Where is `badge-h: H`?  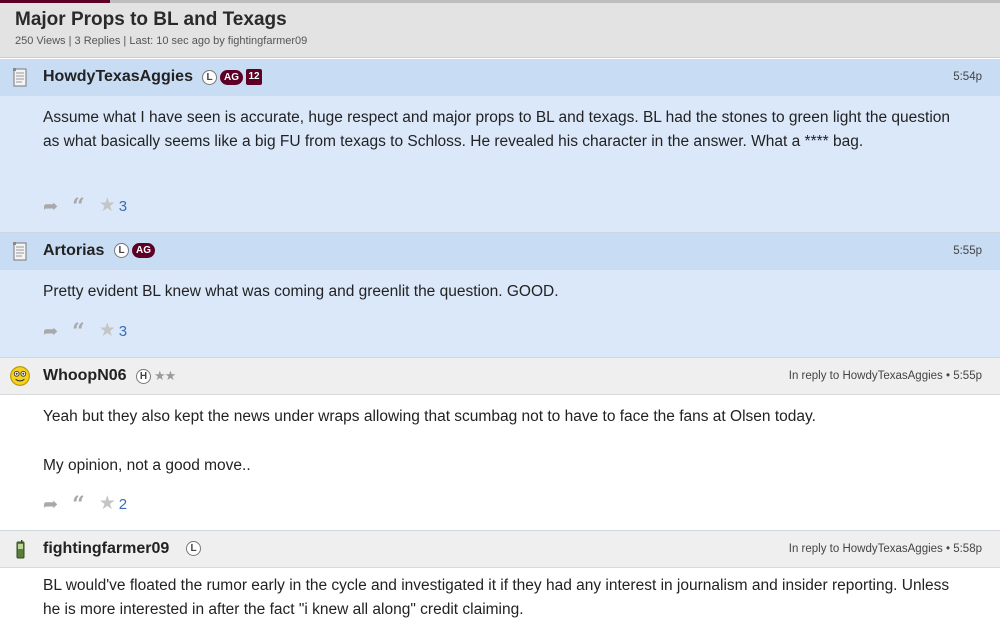 badge-h: H is located at coordinates (143, 376).